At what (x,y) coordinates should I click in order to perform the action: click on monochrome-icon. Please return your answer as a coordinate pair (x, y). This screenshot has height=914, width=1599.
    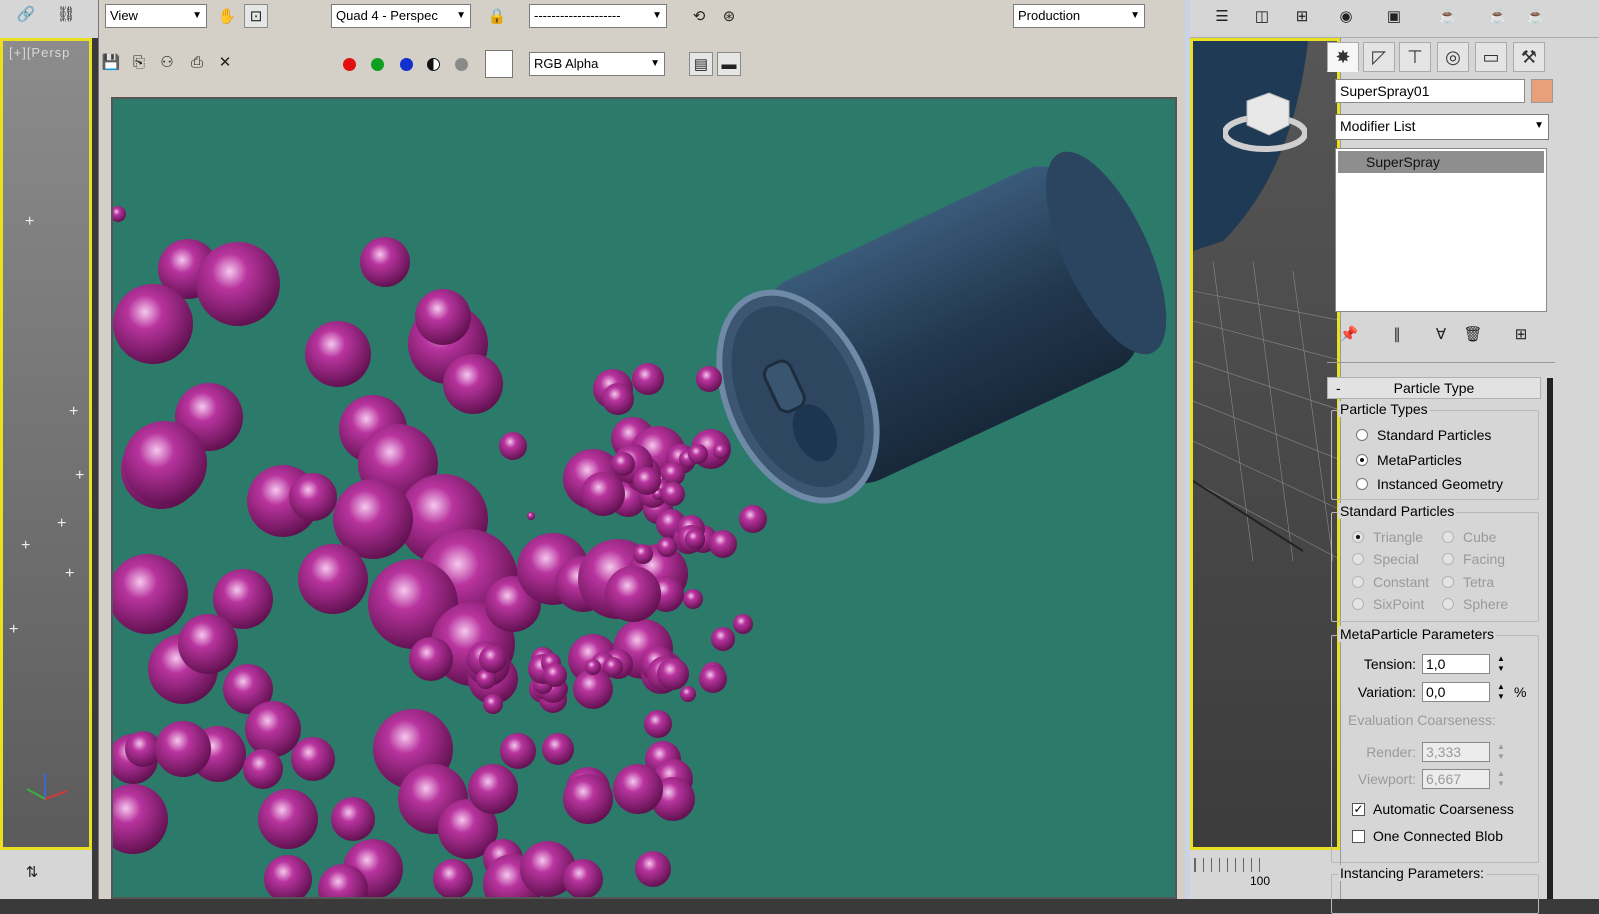
    Looking at the image, I should click on (461, 64).